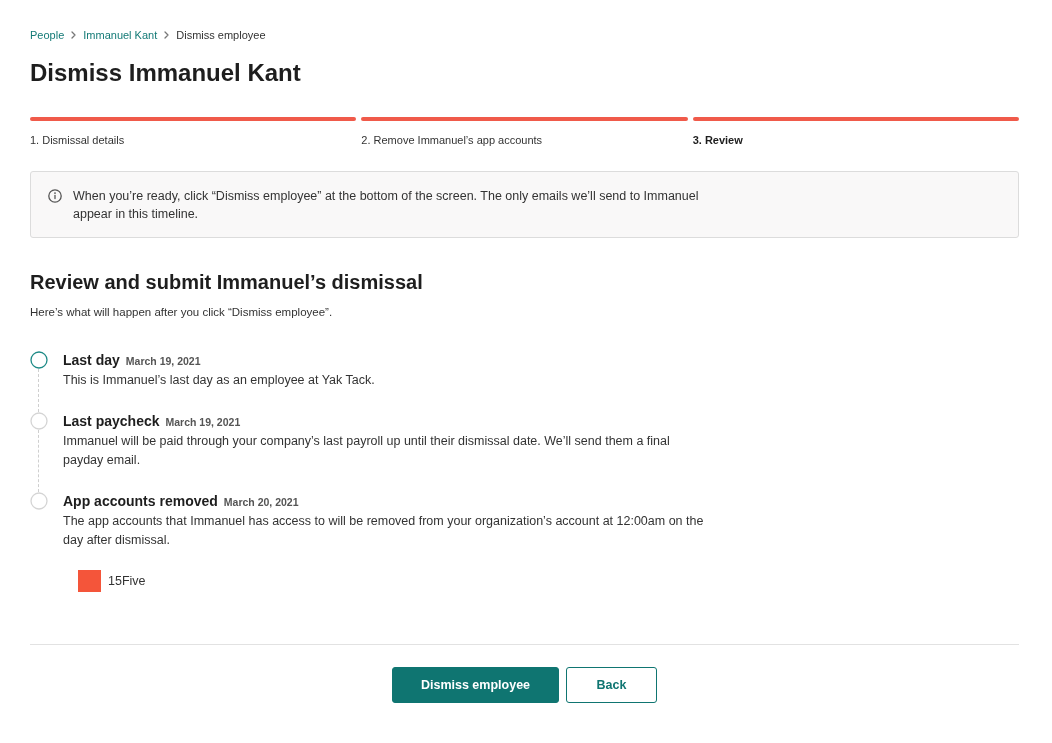 The image size is (1052, 743). I want to click on page-title: Dismiss Immanuel Kant, so click(166, 73).